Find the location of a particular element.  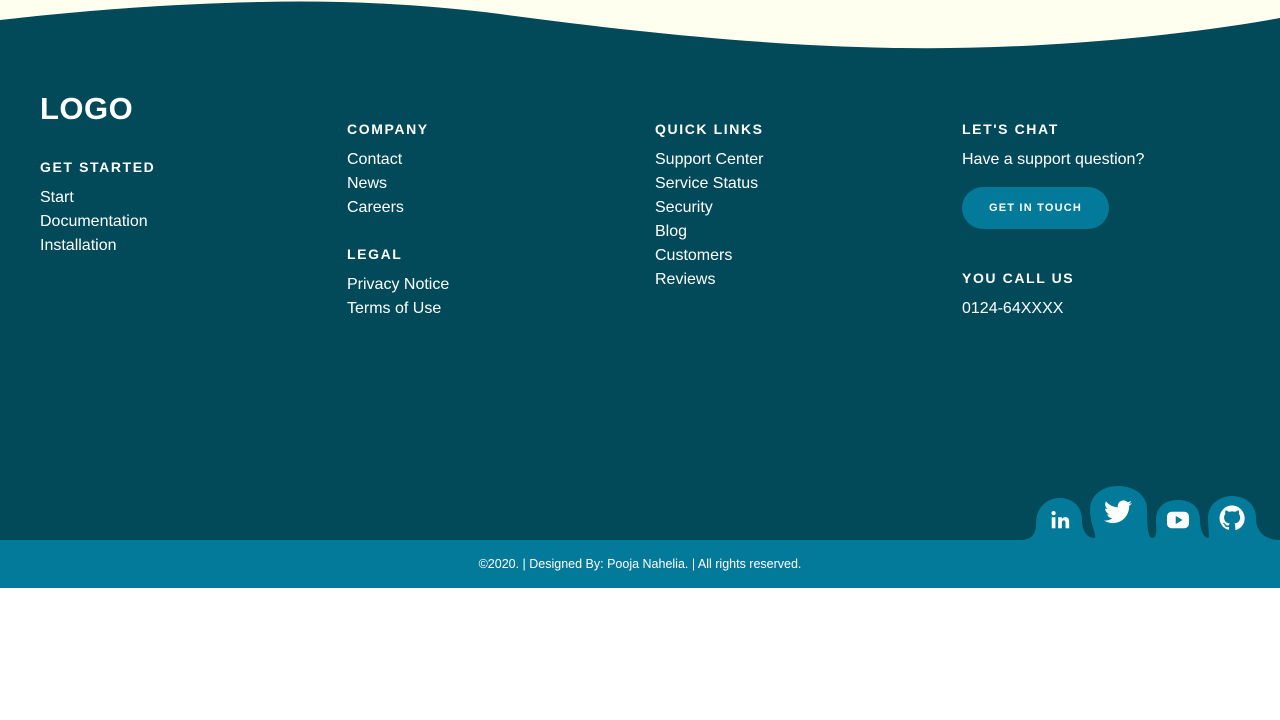

logo: LOGO is located at coordinates (86, 109).